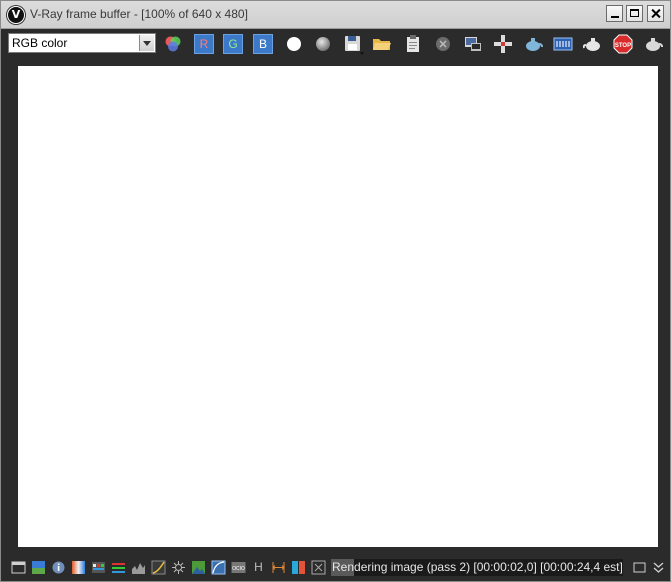 The image size is (671, 582). I want to click on render-icon, so click(653, 44).